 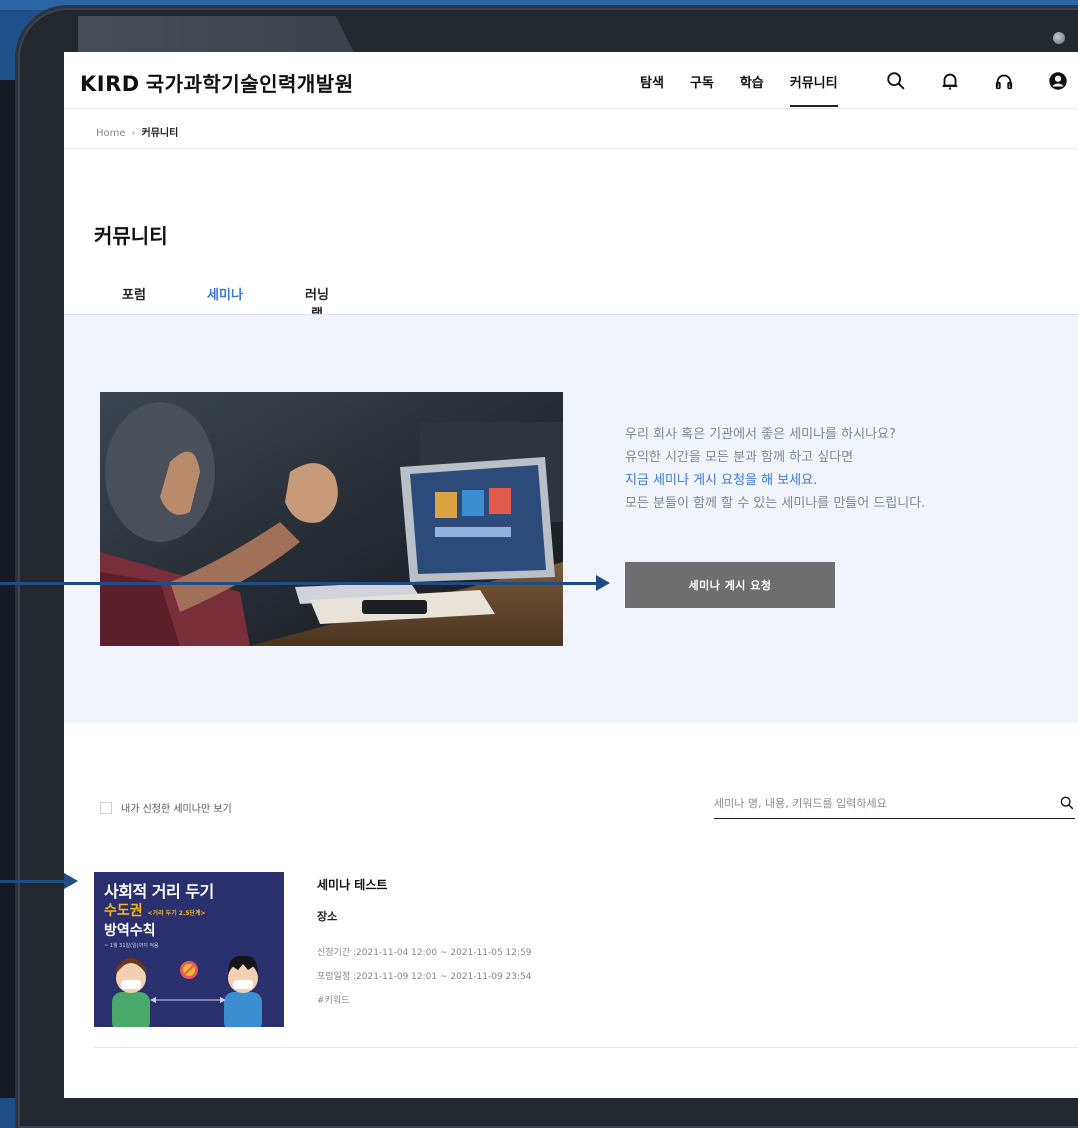 I want to click on nav-item-subscribe: 구독, so click(x=702, y=87).